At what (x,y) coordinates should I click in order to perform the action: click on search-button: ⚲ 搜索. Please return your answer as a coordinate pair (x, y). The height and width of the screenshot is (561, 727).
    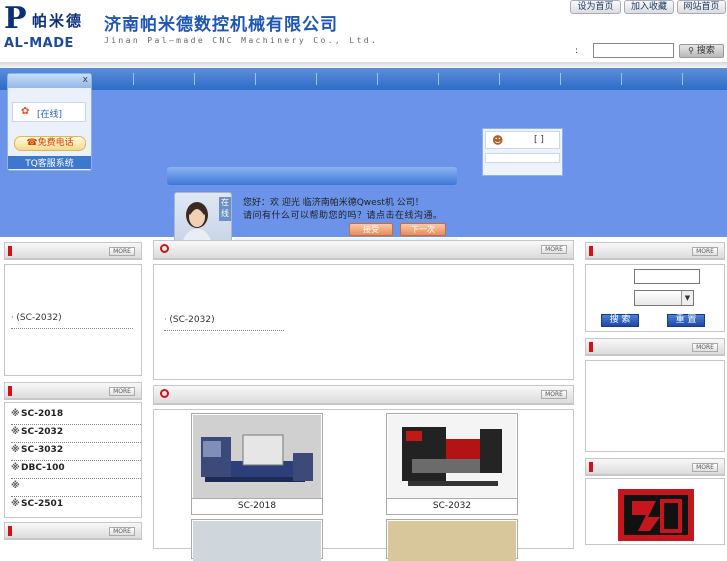
    Looking at the image, I should click on (701, 51).